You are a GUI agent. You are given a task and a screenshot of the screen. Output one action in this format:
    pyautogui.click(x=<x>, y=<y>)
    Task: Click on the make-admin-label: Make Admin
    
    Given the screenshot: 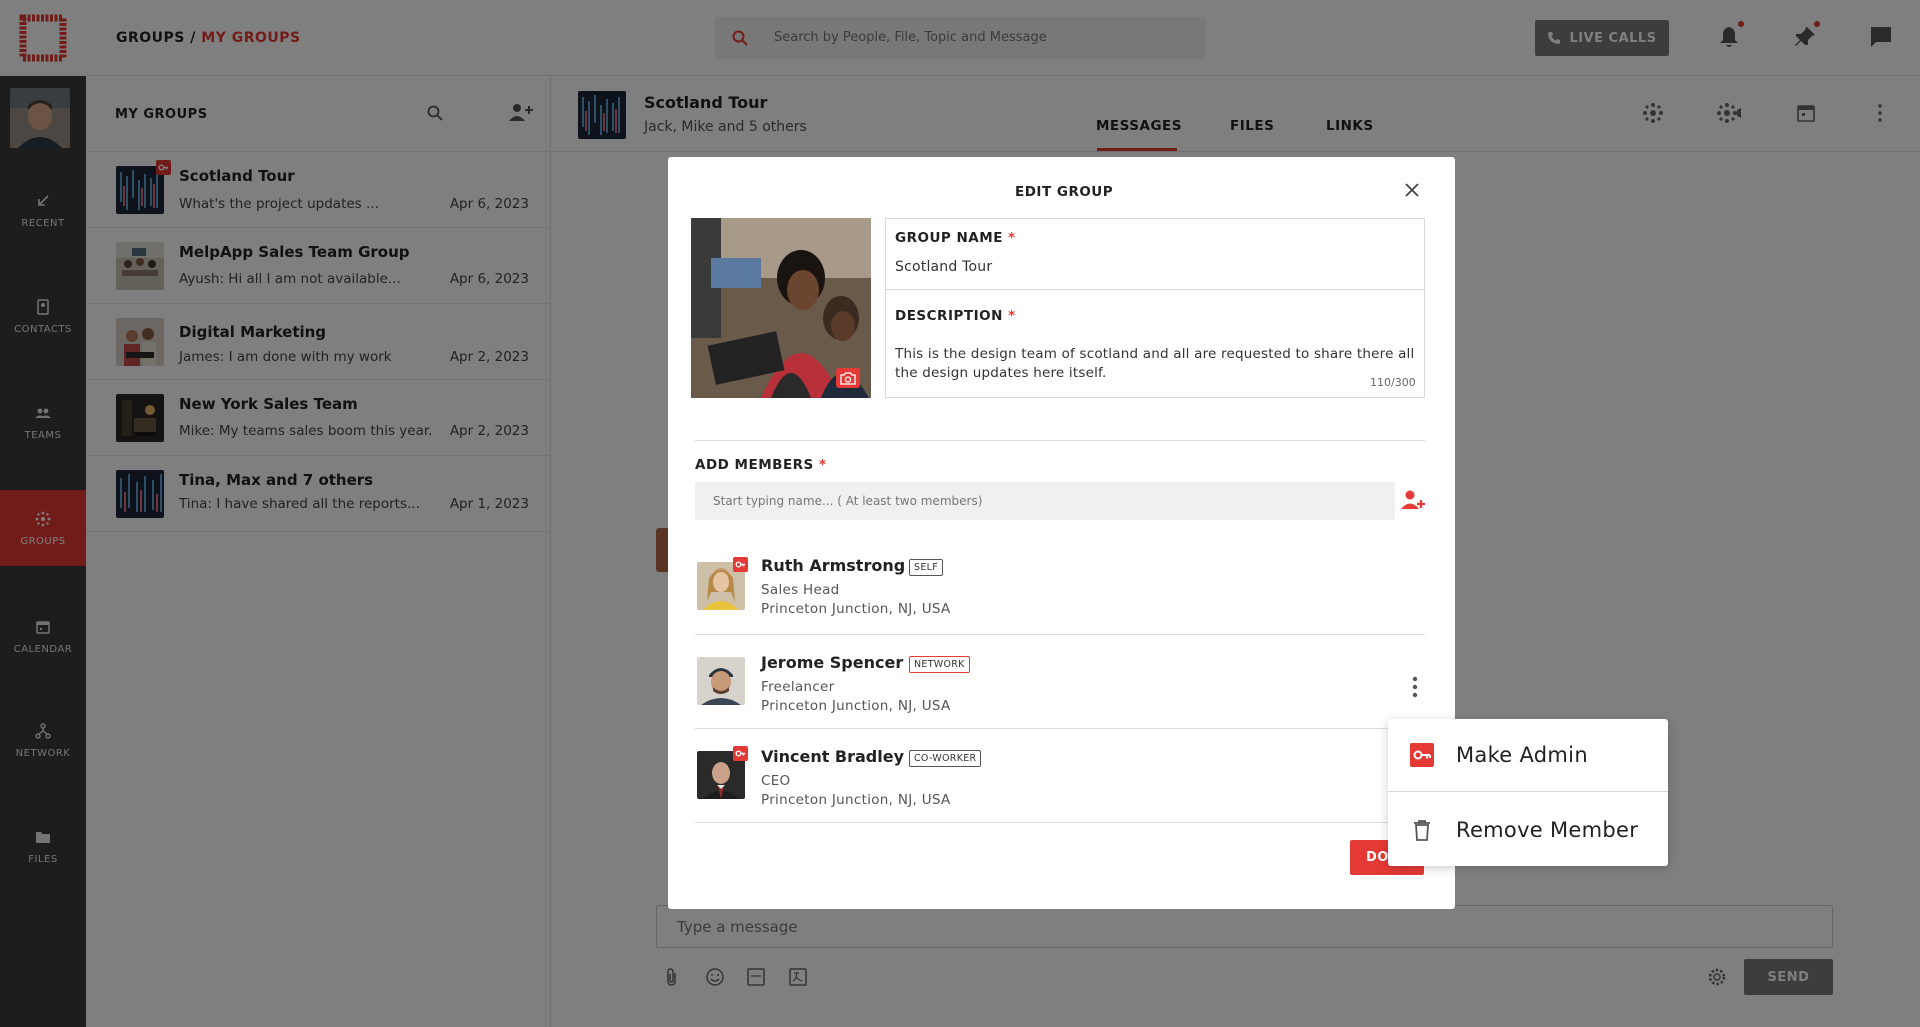 What is the action you would take?
    pyautogui.click(x=1522, y=755)
    